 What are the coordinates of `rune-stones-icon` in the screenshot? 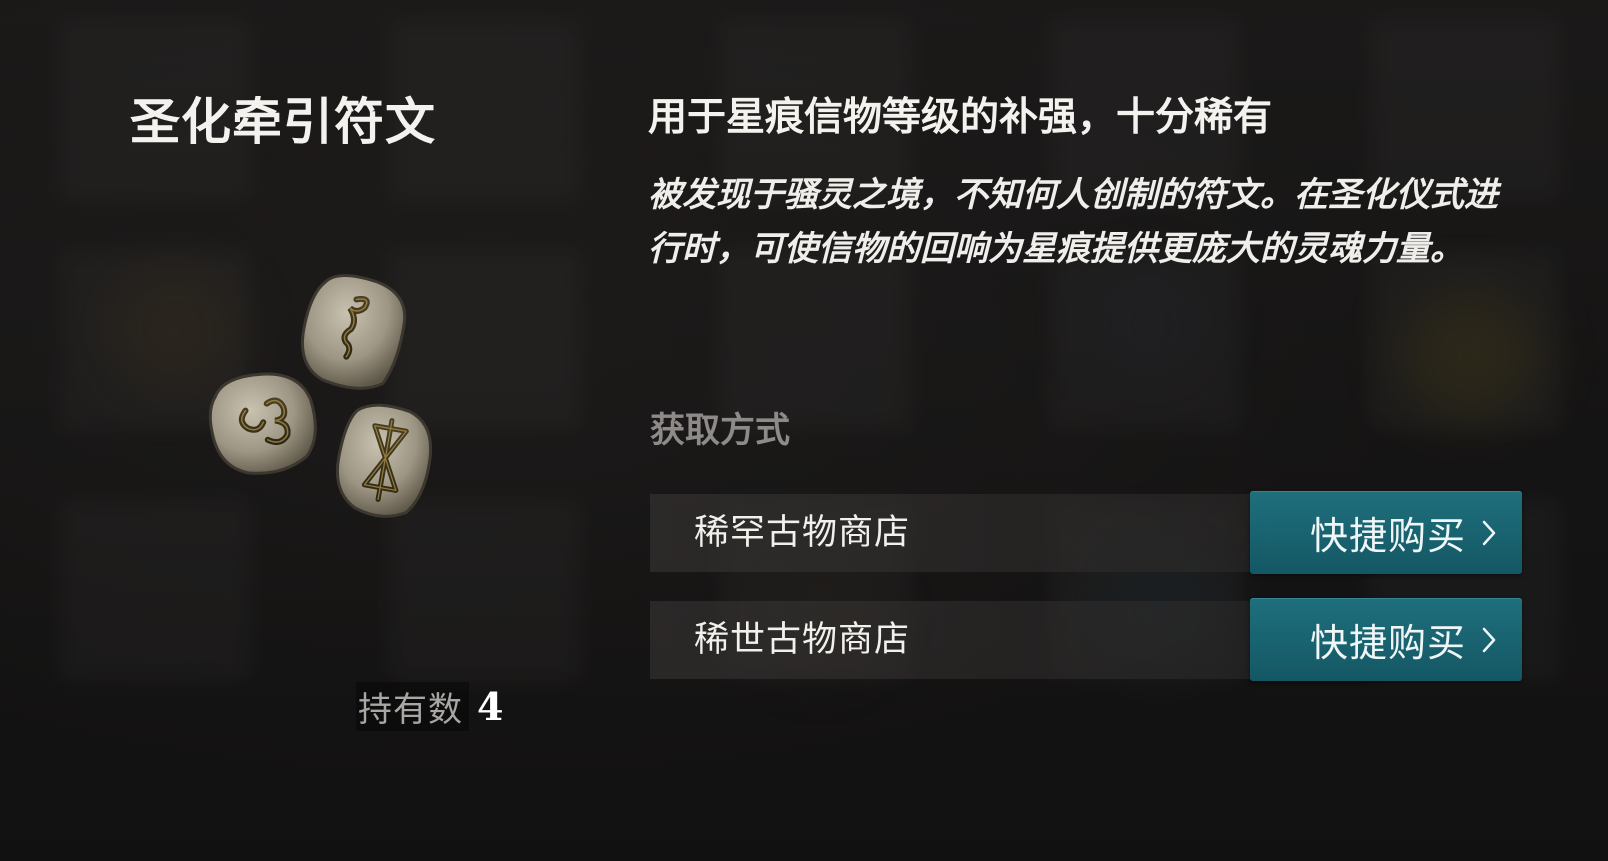 It's located at (320, 396).